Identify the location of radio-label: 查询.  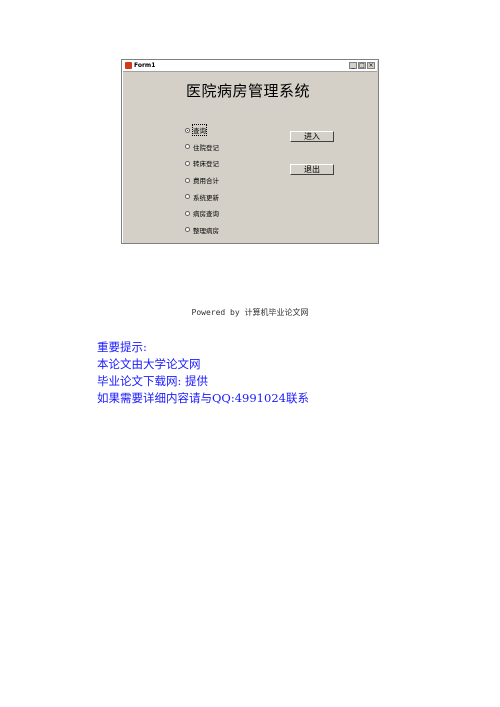
(199, 130).